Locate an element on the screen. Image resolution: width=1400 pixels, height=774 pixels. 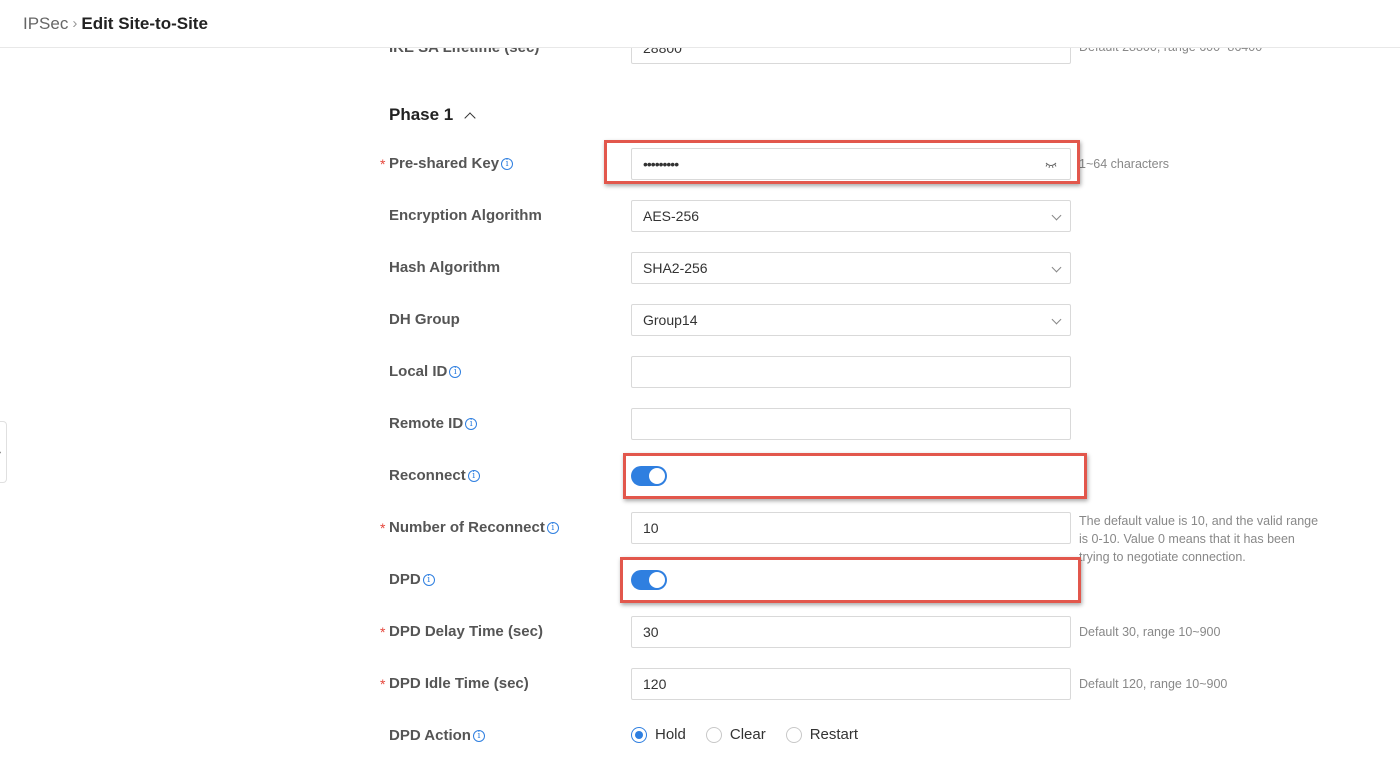
dpd-idle-hint: Default 120, range 10~900 is located at coordinates (1153, 684).